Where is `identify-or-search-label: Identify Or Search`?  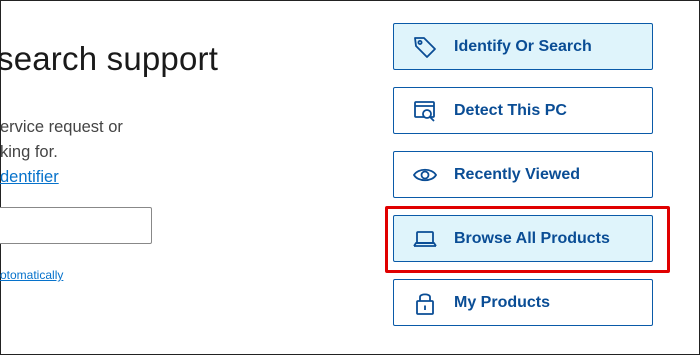 identify-or-search-label: Identify Or Search is located at coordinates (523, 46).